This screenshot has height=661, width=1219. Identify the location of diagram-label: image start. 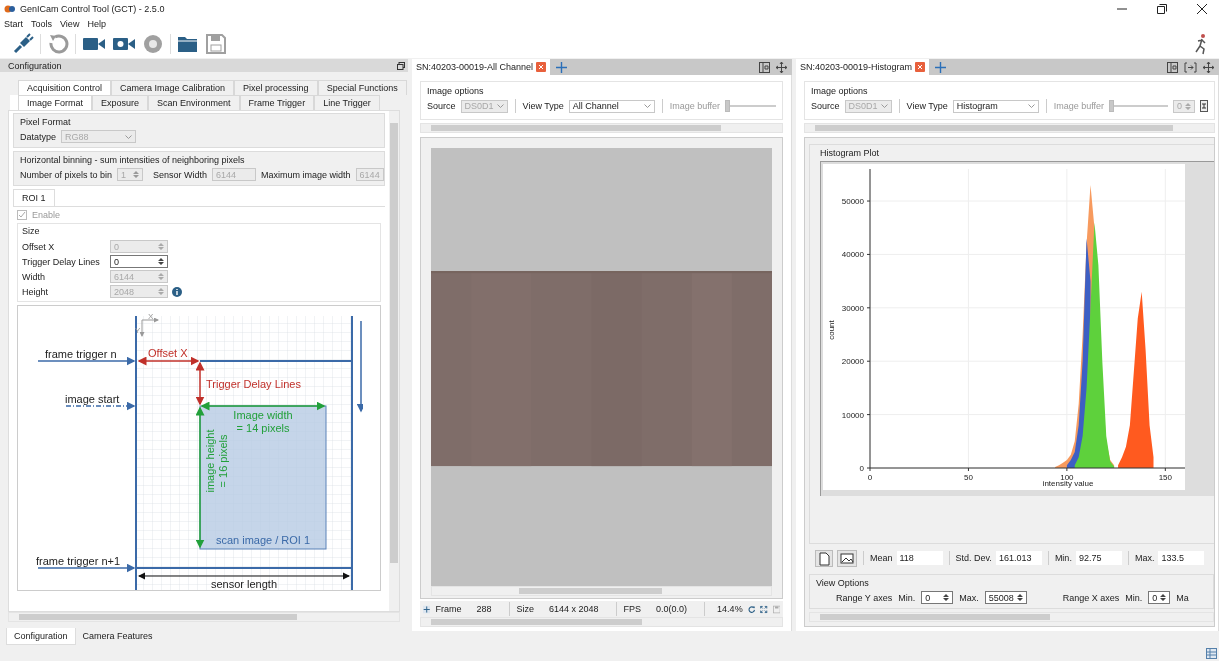
(92, 399).